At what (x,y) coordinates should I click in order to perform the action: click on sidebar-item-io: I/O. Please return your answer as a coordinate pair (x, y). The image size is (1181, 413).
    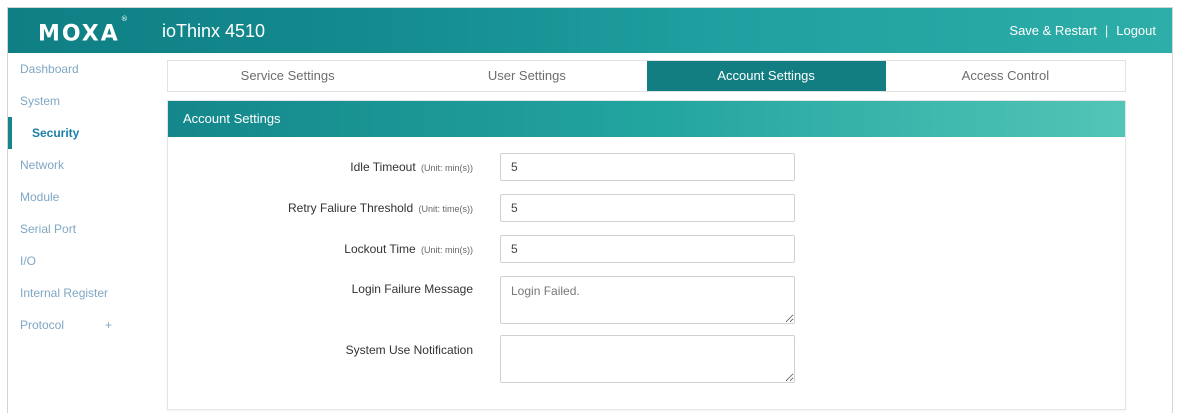
    Looking at the image, I should click on (78, 261).